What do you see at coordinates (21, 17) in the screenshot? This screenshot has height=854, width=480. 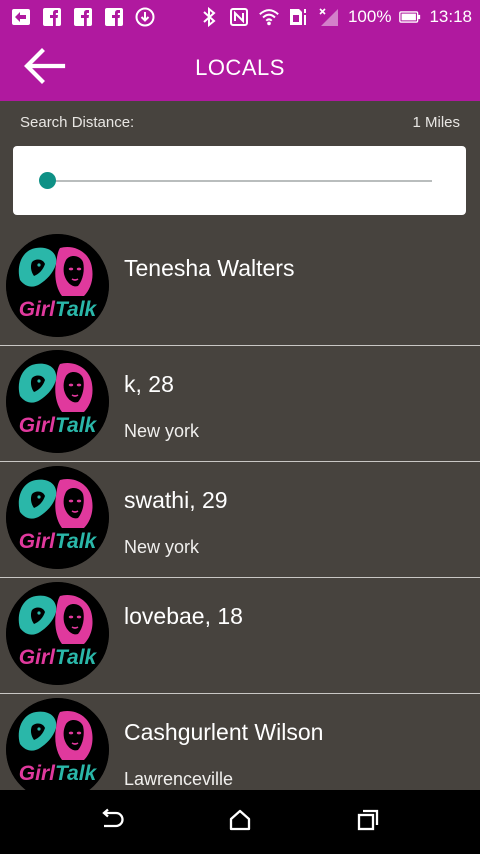 I see `gallery-icon` at bounding box center [21, 17].